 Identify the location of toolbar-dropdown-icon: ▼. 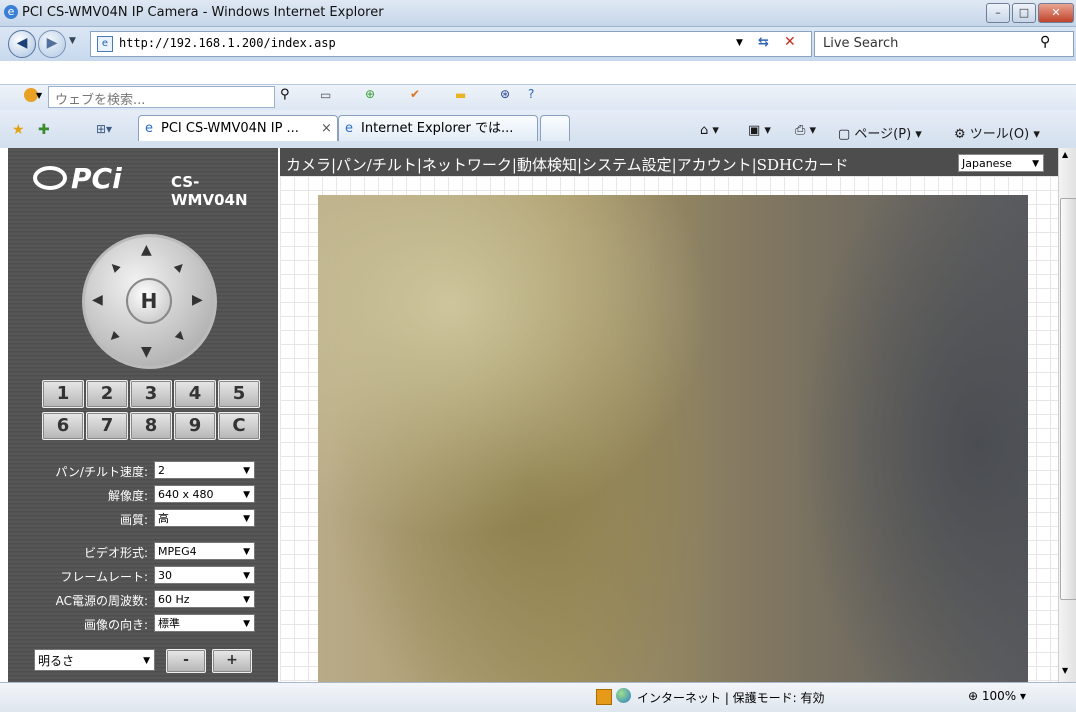
(39, 95).